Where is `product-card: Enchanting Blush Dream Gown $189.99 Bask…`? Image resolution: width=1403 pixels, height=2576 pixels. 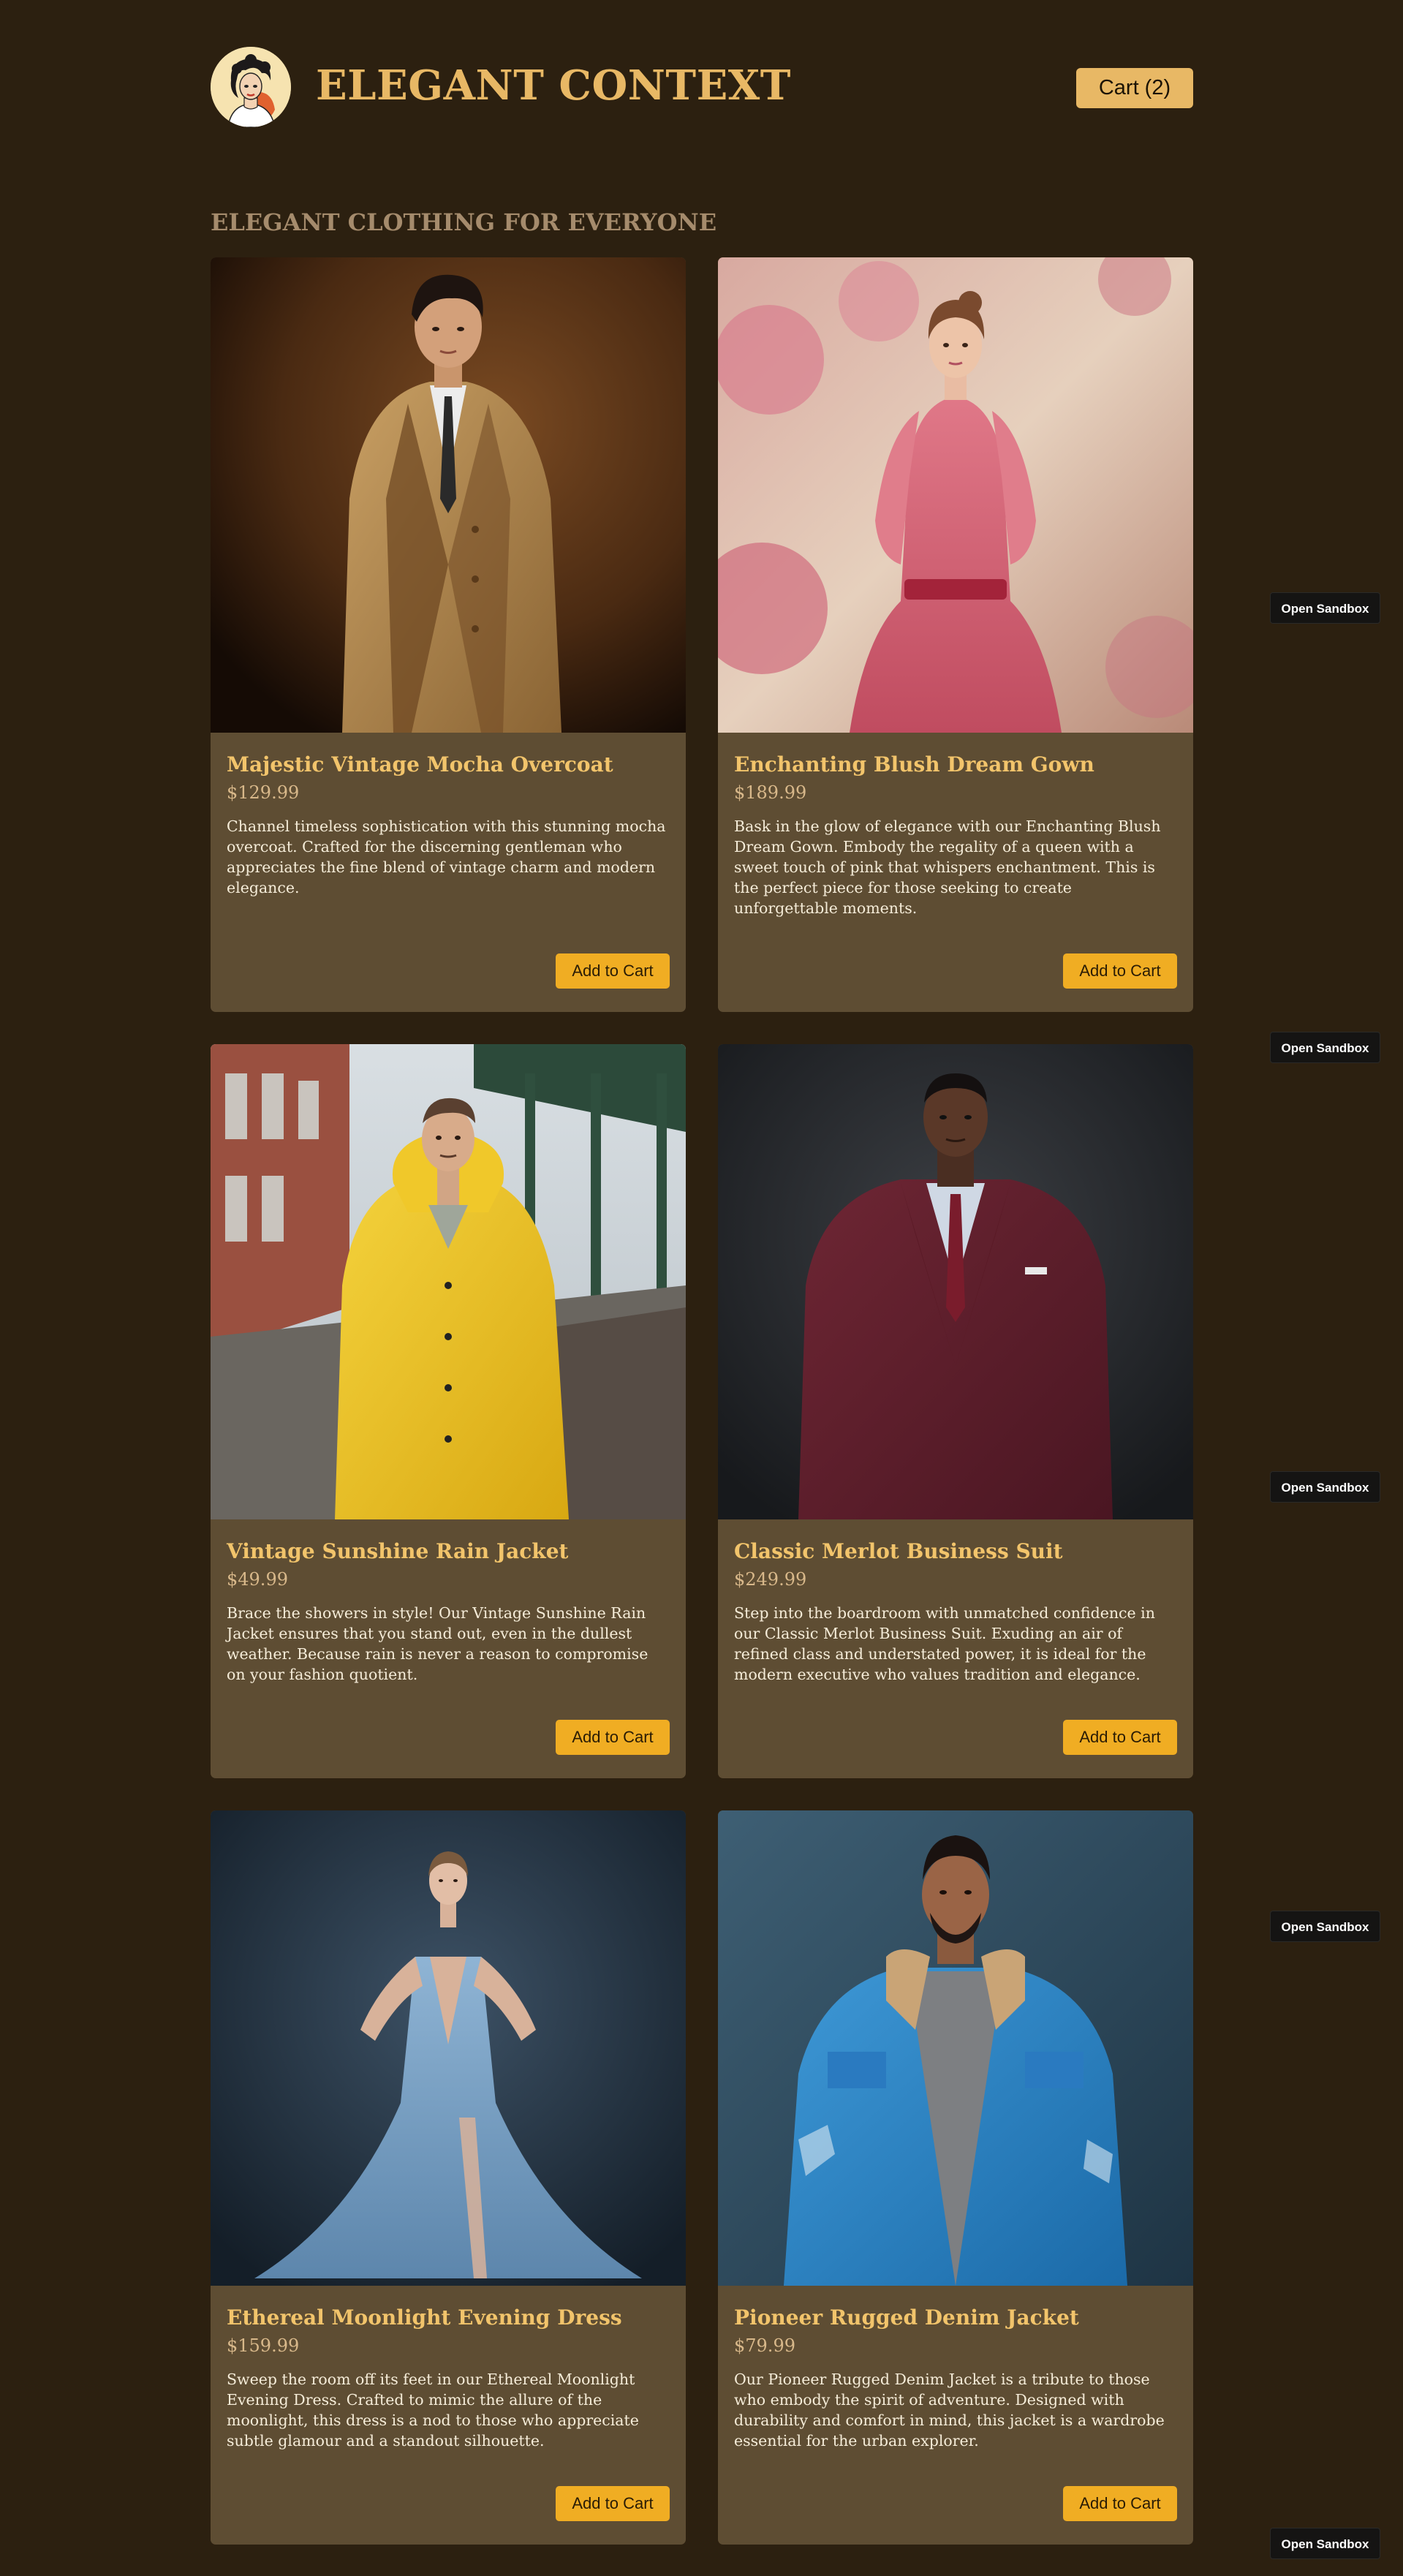 product-card: Enchanting Blush Dream Gown $189.99 Bask… is located at coordinates (956, 634).